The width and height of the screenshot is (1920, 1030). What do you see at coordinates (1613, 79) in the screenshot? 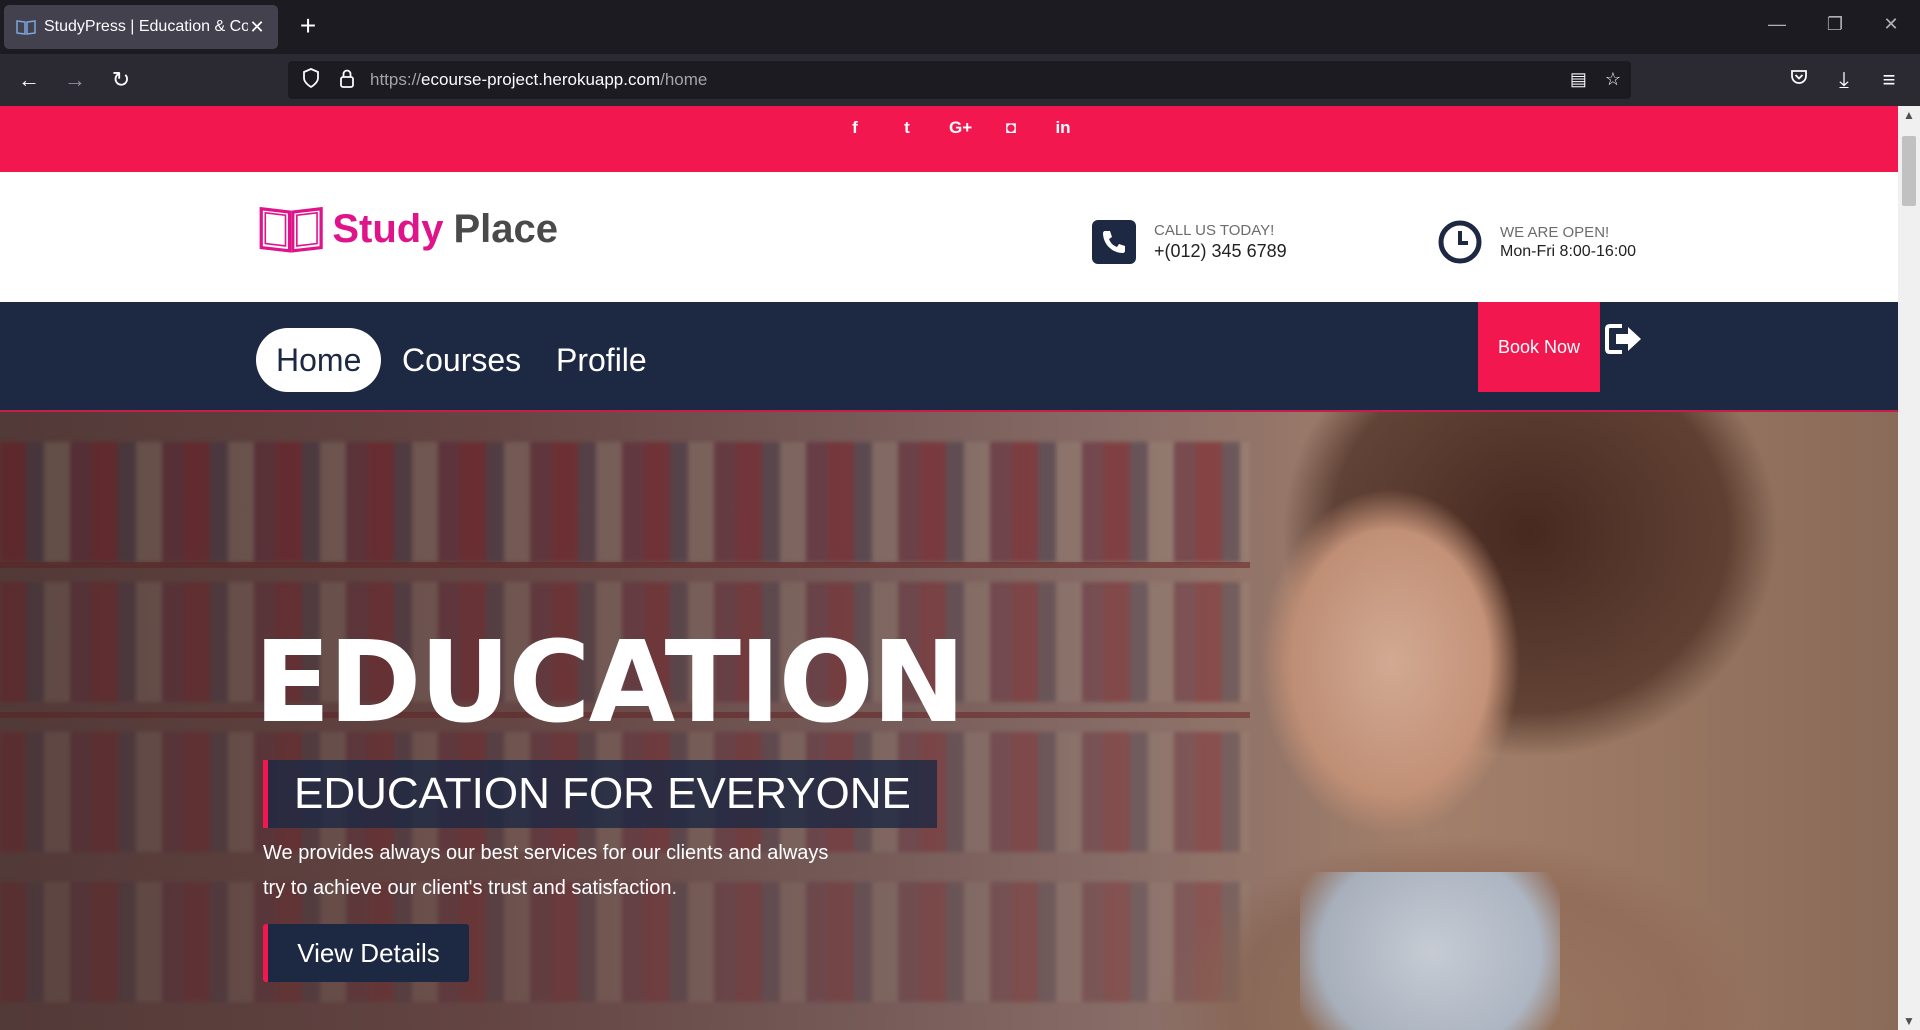
I see `bookmark-star-icon: ☆` at bounding box center [1613, 79].